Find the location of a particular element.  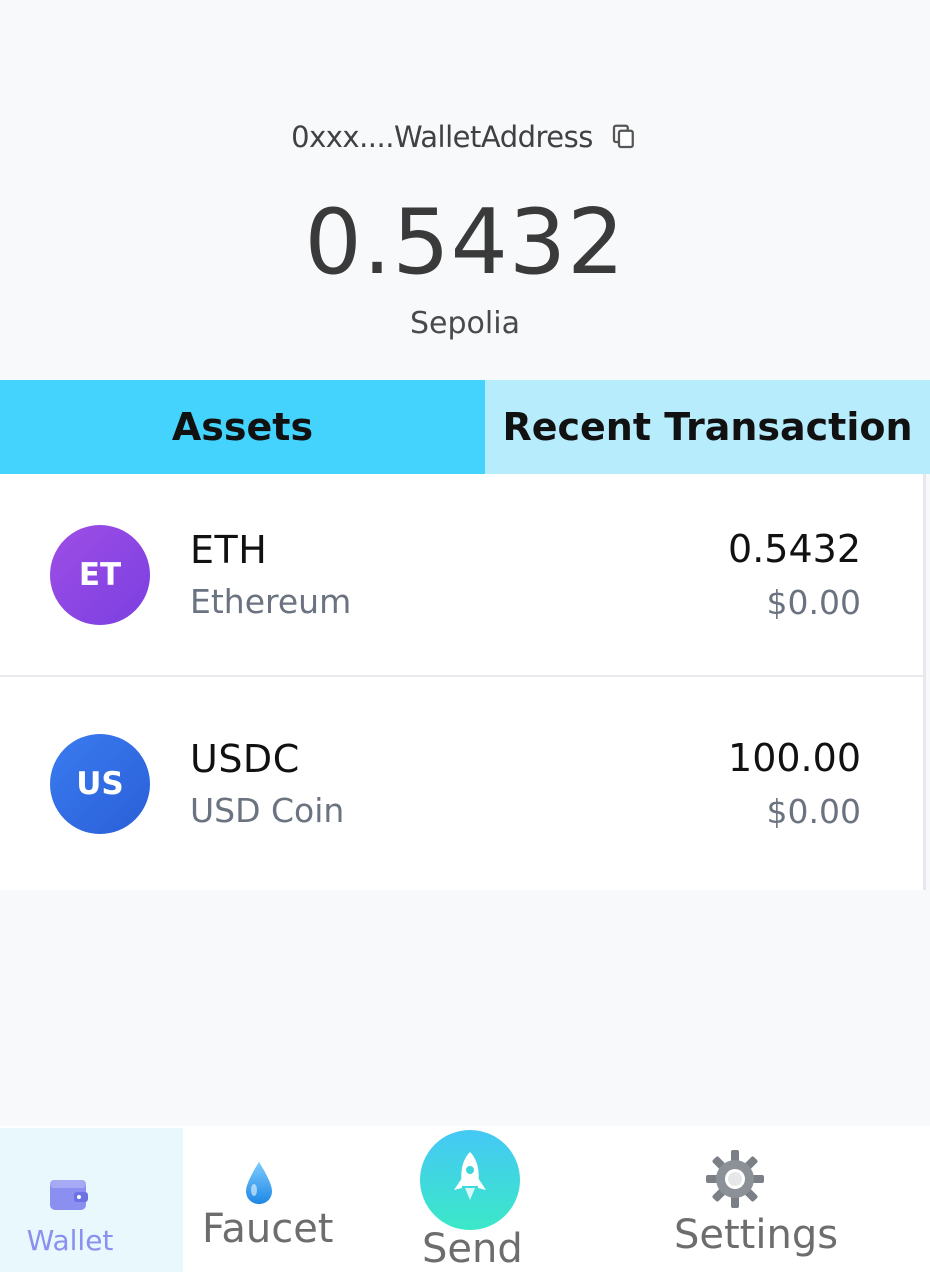

eth-avatar: ET is located at coordinates (100, 574).